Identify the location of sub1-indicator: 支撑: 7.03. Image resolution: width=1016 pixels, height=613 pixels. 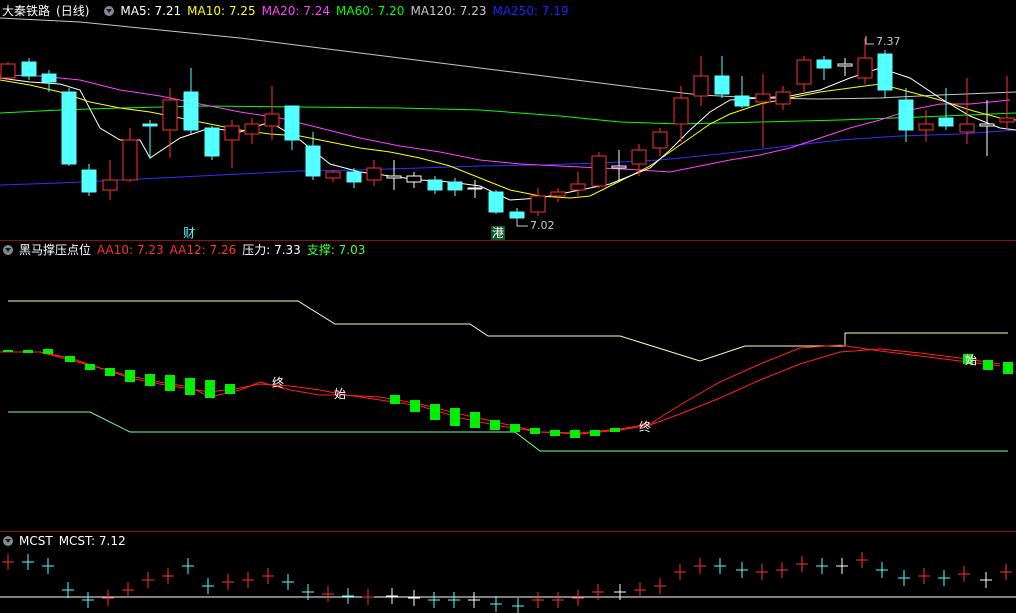
(336, 250).